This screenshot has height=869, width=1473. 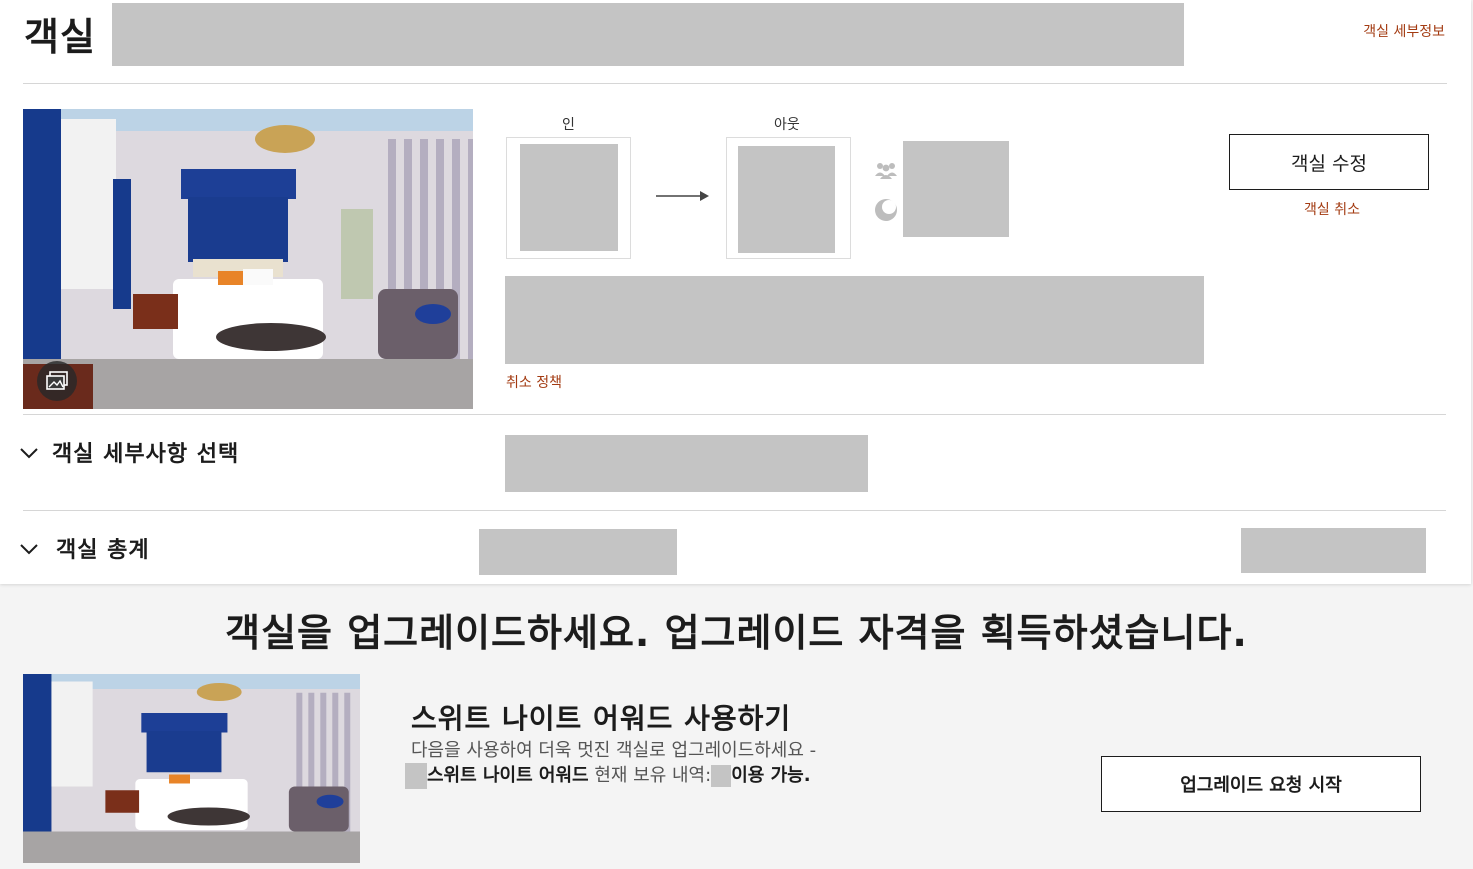 I want to click on modify-room-button: 객실 수정, so click(x=1329, y=162).